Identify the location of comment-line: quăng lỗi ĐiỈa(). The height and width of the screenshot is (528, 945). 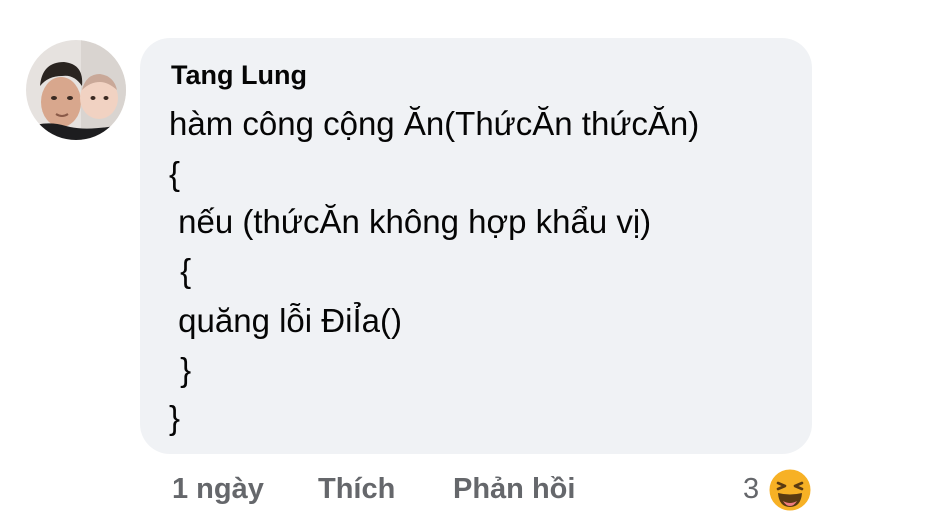
(285, 320).